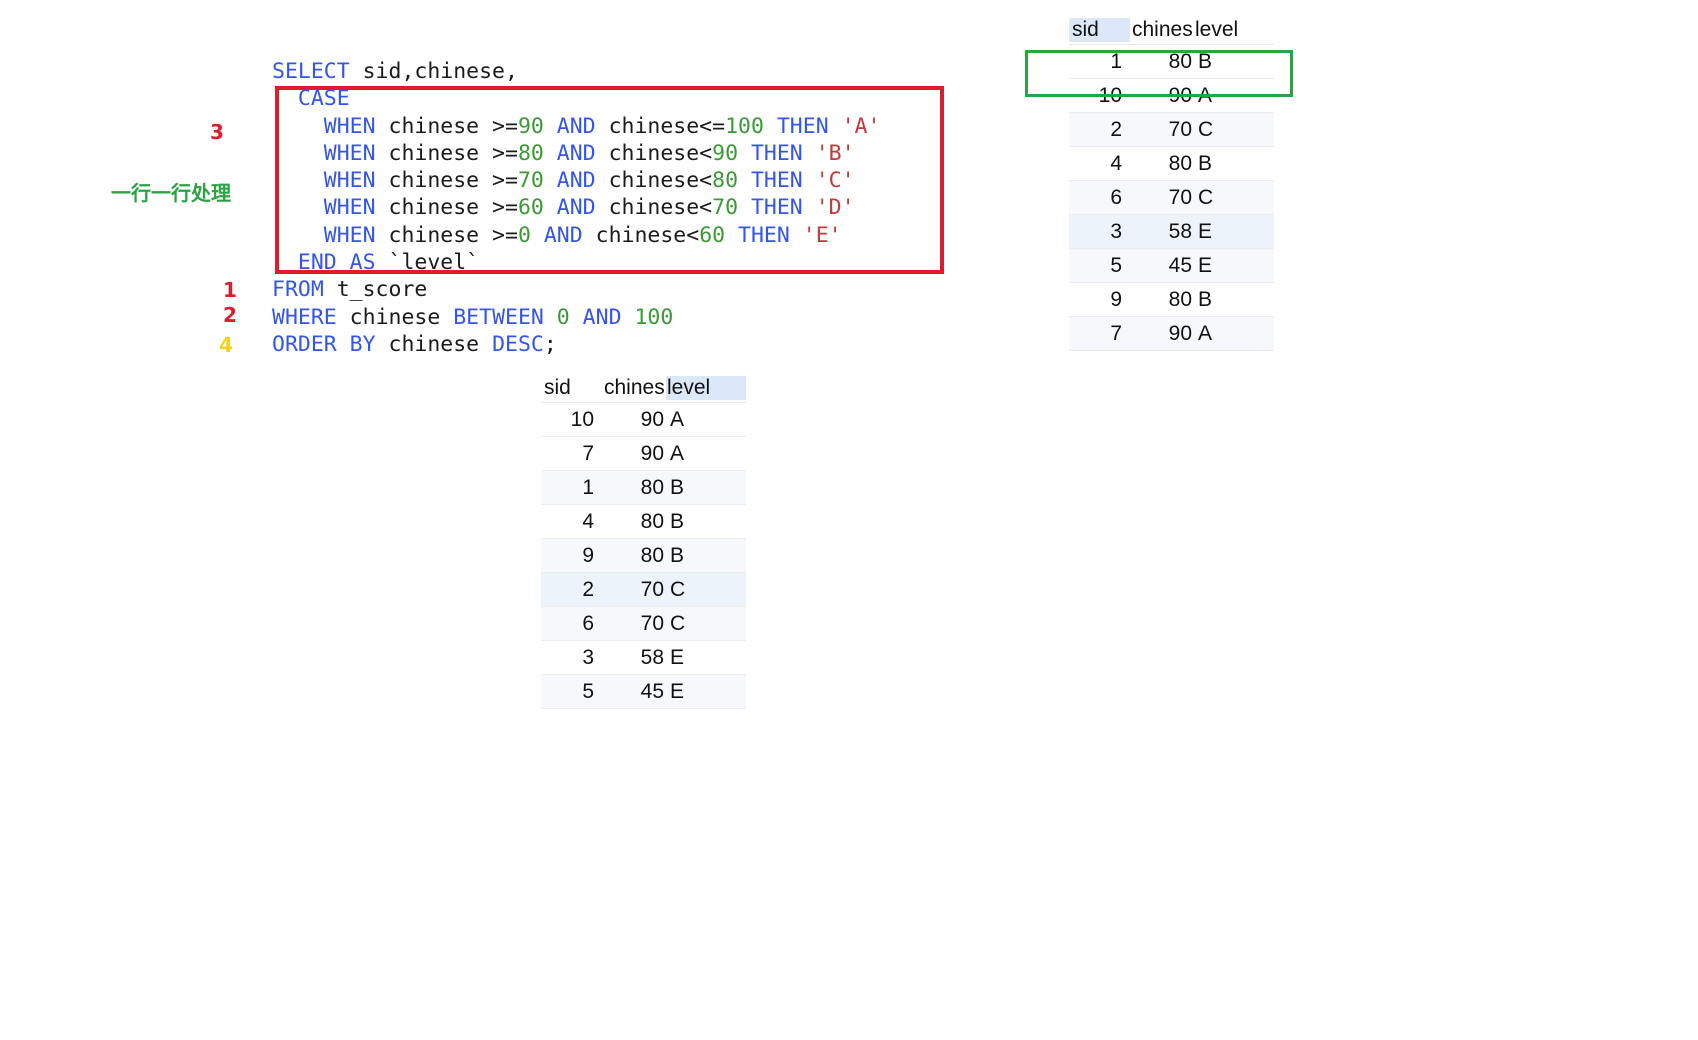 The width and height of the screenshot is (1698, 1040). What do you see at coordinates (171, 193) in the screenshot?
I see `row-by-row-note: 一行一行处理` at bounding box center [171, 193].